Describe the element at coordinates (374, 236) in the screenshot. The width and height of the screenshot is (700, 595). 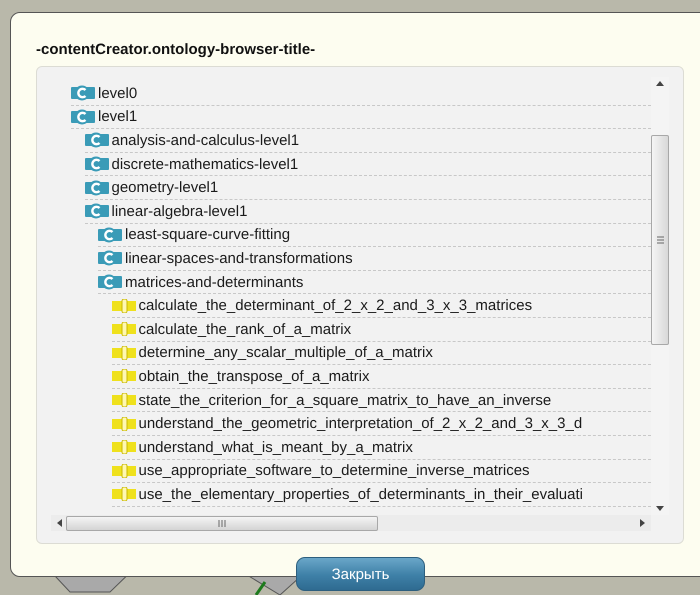
I see `tree-item: least-square-curve-fitting` at that location.